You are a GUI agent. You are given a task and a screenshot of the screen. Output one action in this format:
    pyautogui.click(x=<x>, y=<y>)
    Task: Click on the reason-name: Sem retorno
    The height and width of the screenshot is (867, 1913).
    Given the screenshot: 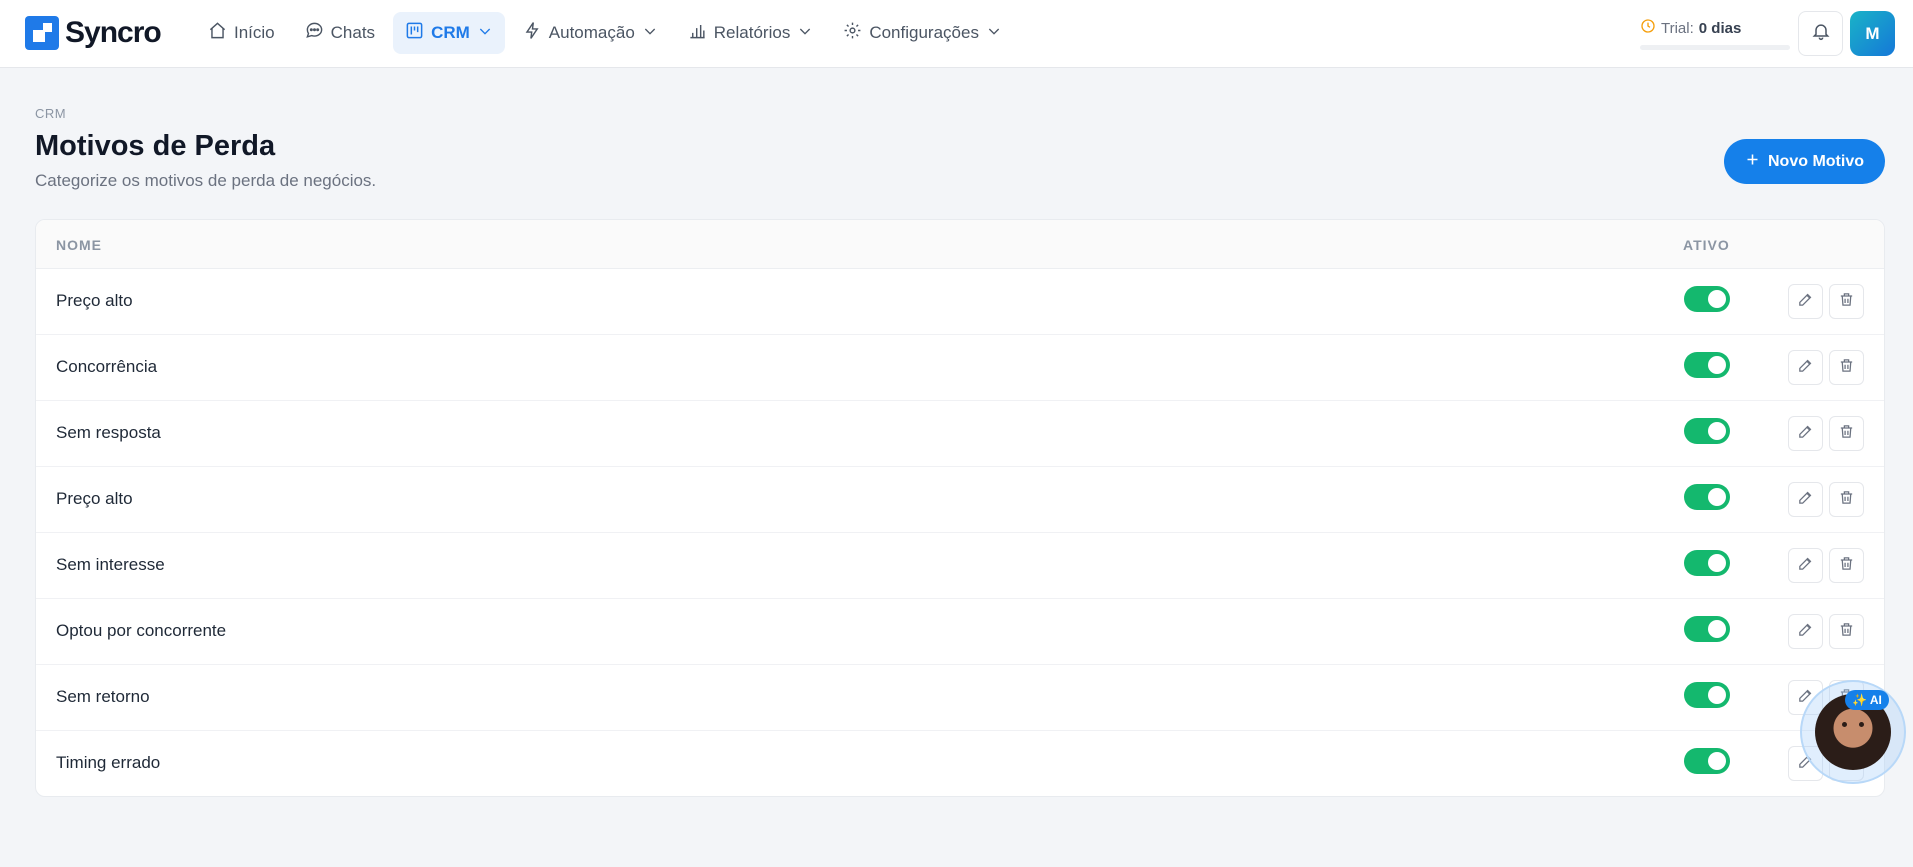 What is the action you would take?
    pyautogui.click(x=103, y=696)
    